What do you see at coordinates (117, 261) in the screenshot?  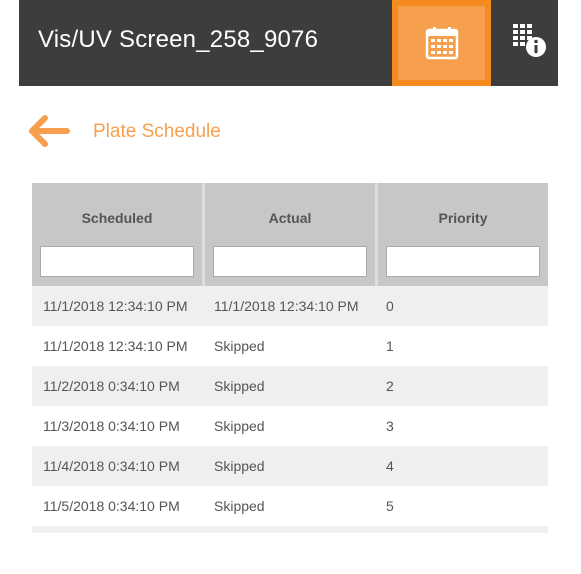 I see `filter-input-scheduled` at bounding box center [117, 261].